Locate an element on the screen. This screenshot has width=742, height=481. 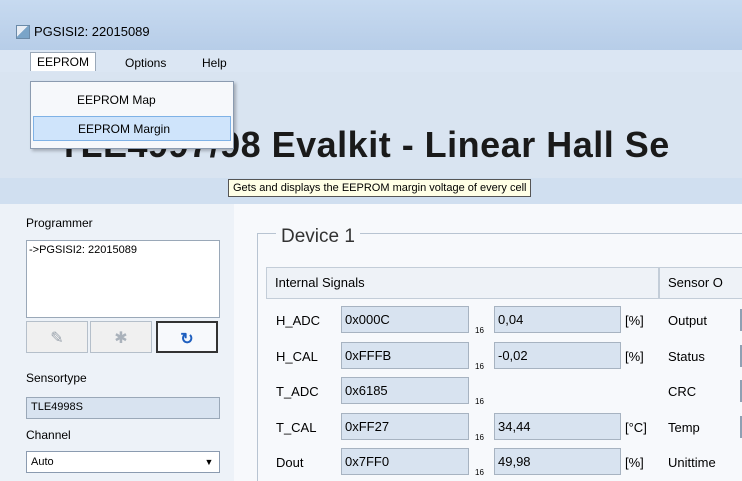
menu-options: Options is located at coordinates (145, 63).